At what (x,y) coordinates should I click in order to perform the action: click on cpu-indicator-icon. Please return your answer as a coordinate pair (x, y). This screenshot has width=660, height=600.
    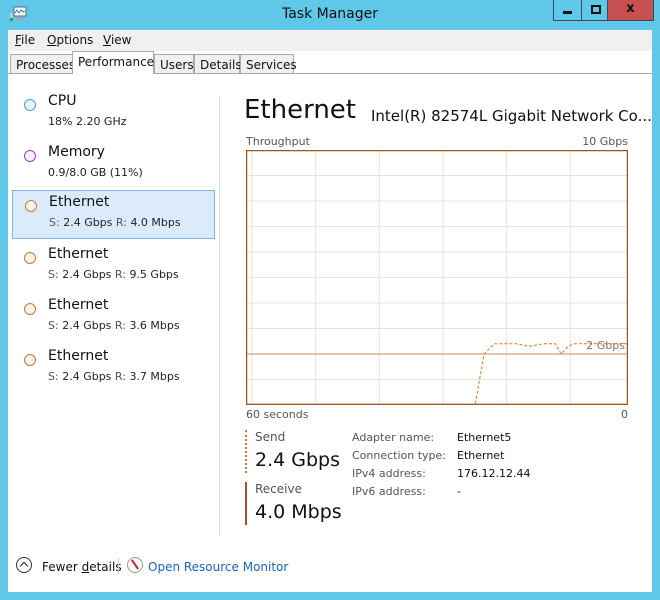
    Looking at the image, I should click on (30, 105).